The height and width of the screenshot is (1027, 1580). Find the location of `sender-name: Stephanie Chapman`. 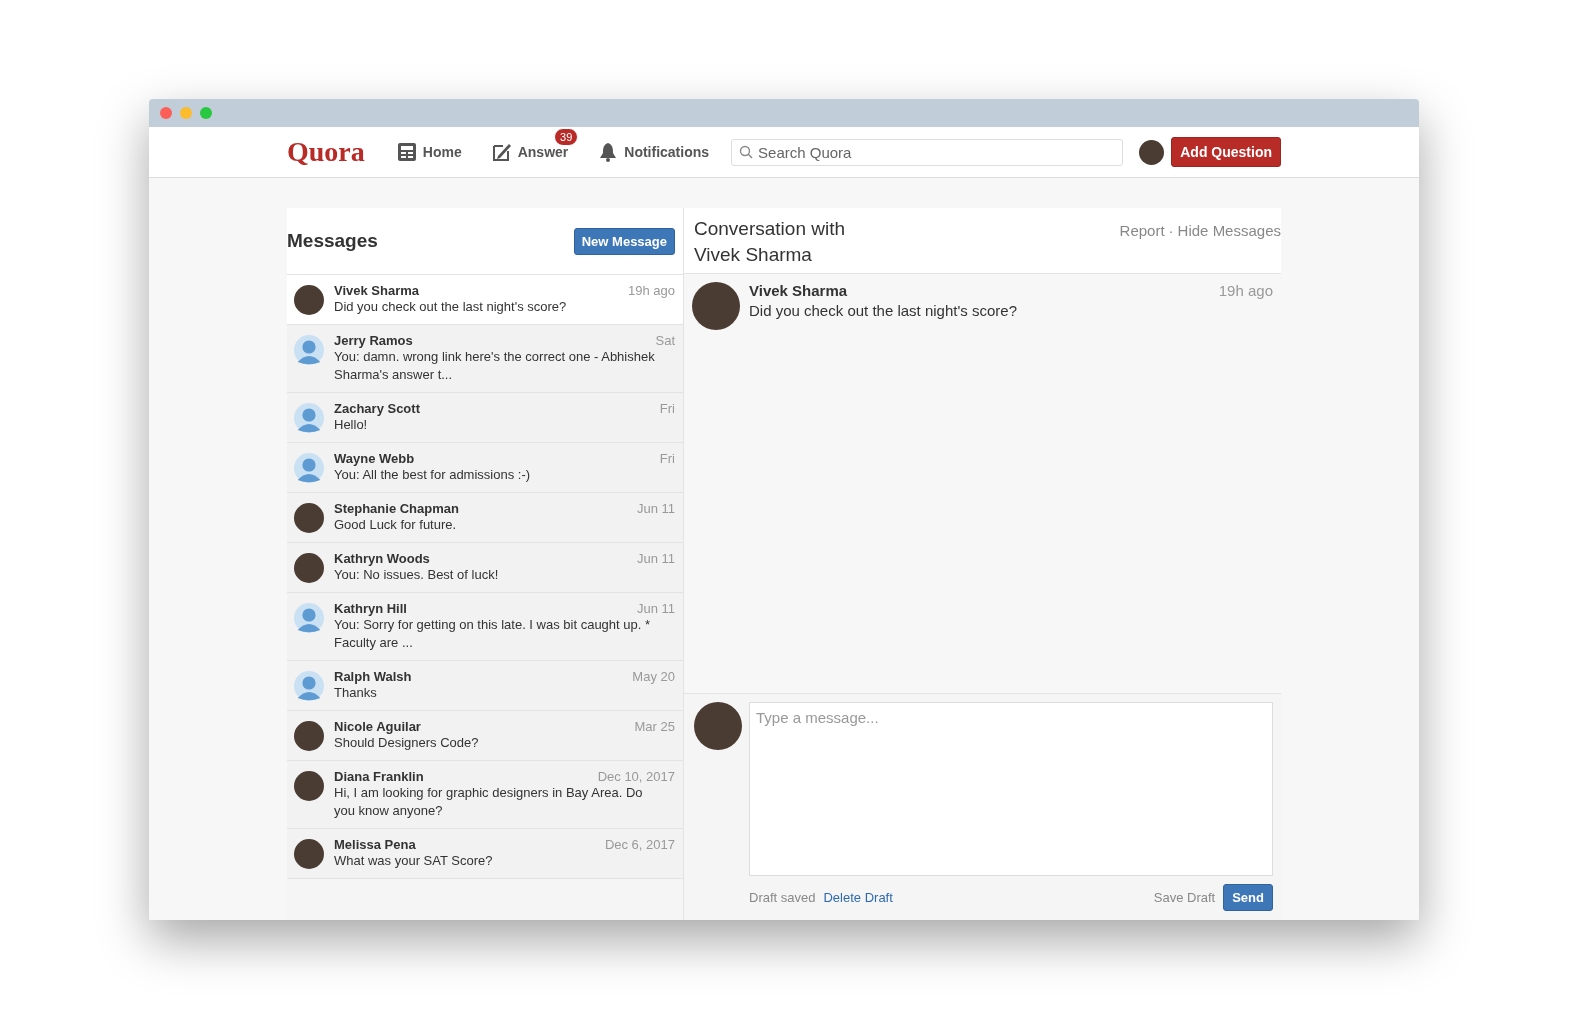

sender-name: Stephanie Chapman is located at coordinates (396, 508).